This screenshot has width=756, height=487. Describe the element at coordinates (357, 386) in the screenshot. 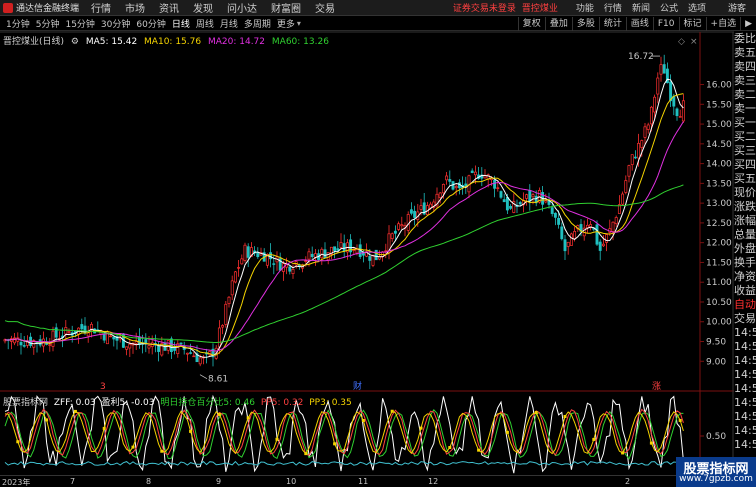

I see `event-mark: 财` at that location.